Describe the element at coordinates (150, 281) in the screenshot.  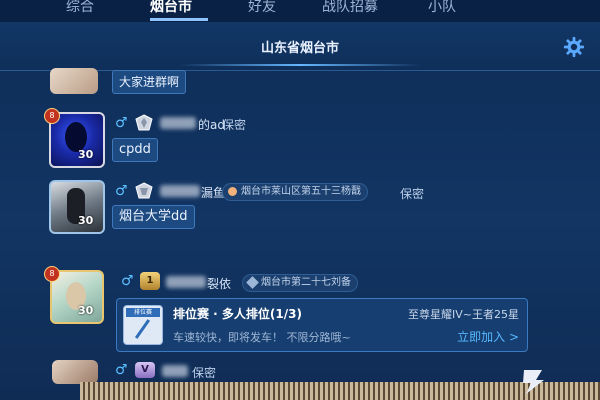
I see `rank-emblem-icon: 1` at that location.